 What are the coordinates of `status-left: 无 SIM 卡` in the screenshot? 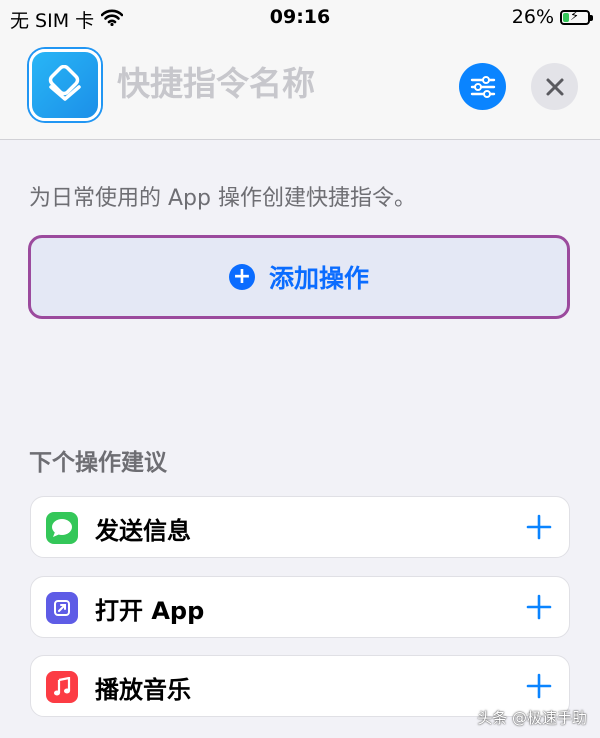 It's located at (67, 19).